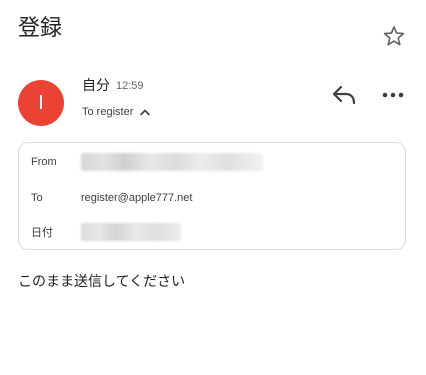  What do you see at coordinates (41, 103) in the screenshot?
I see `sender-avatar: I` at bounding box center [41, 103].